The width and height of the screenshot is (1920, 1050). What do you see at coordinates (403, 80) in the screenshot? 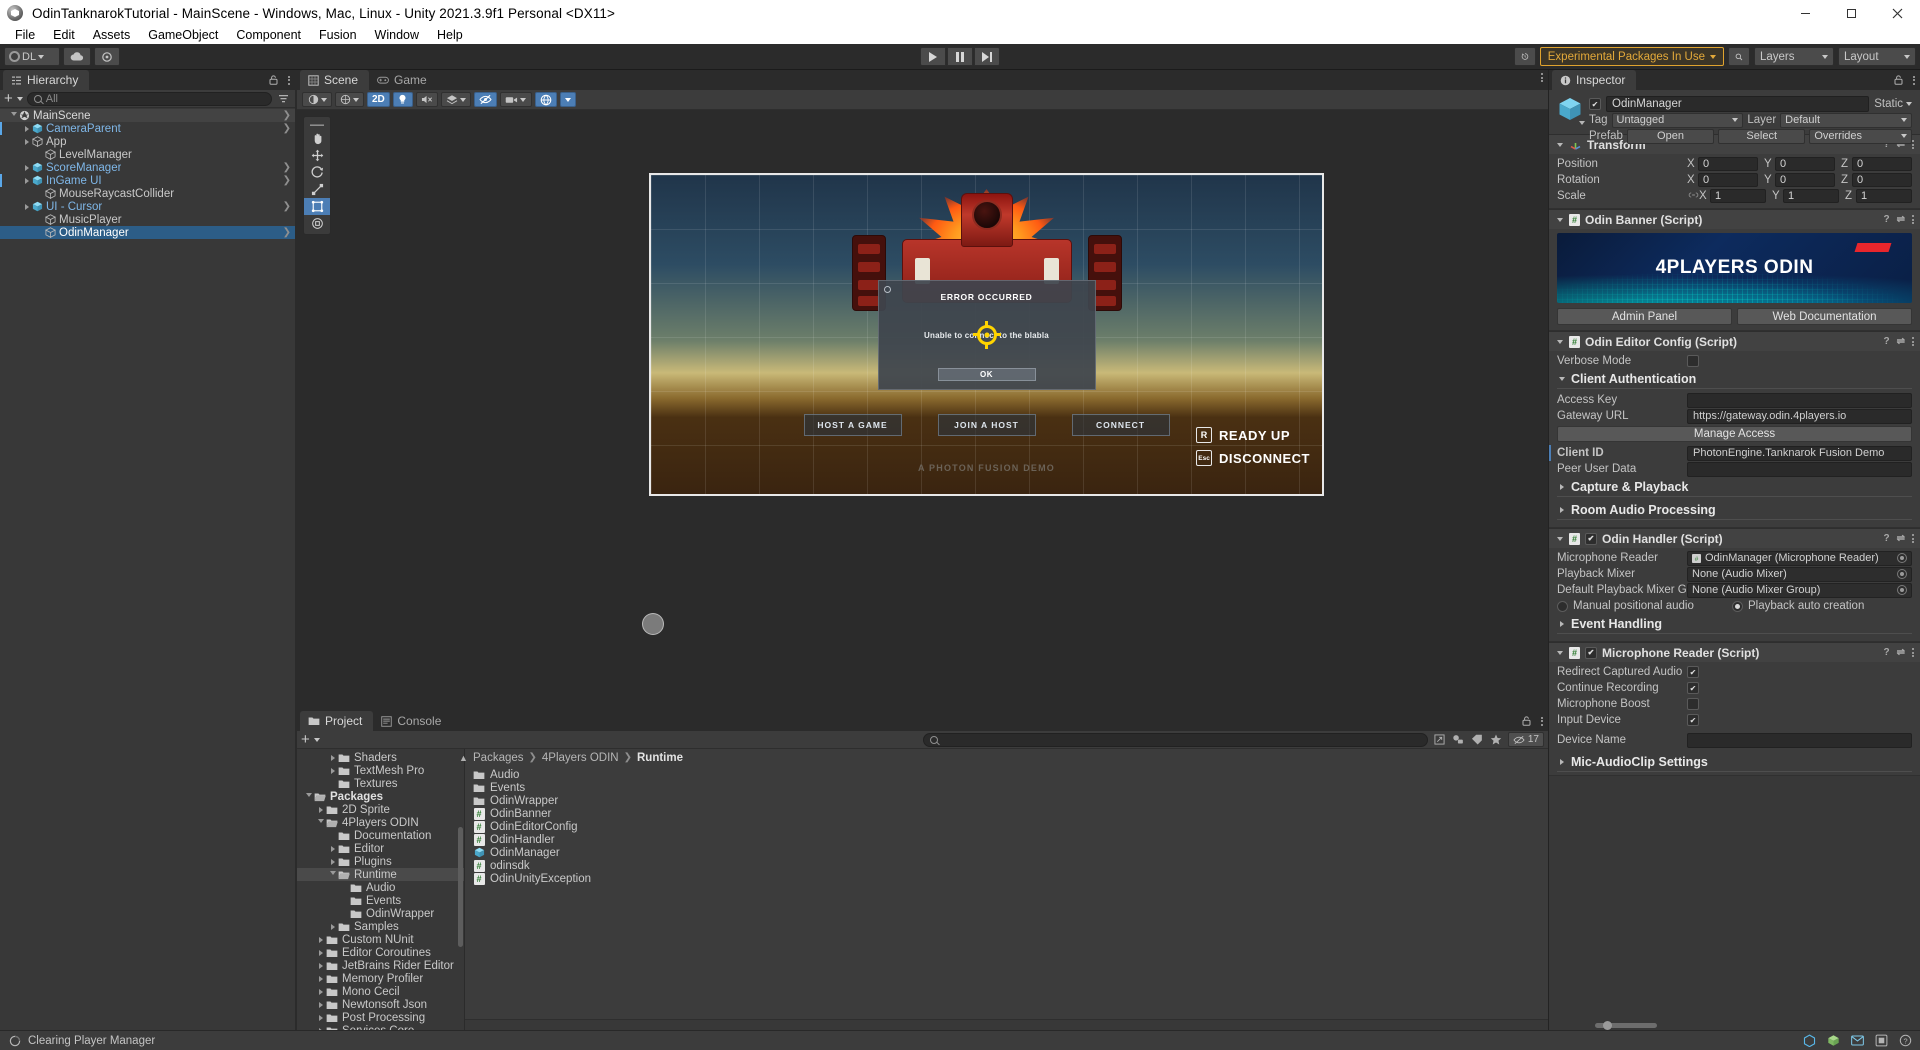
I see `tab-game: Game` at bounding box center [403, 80].